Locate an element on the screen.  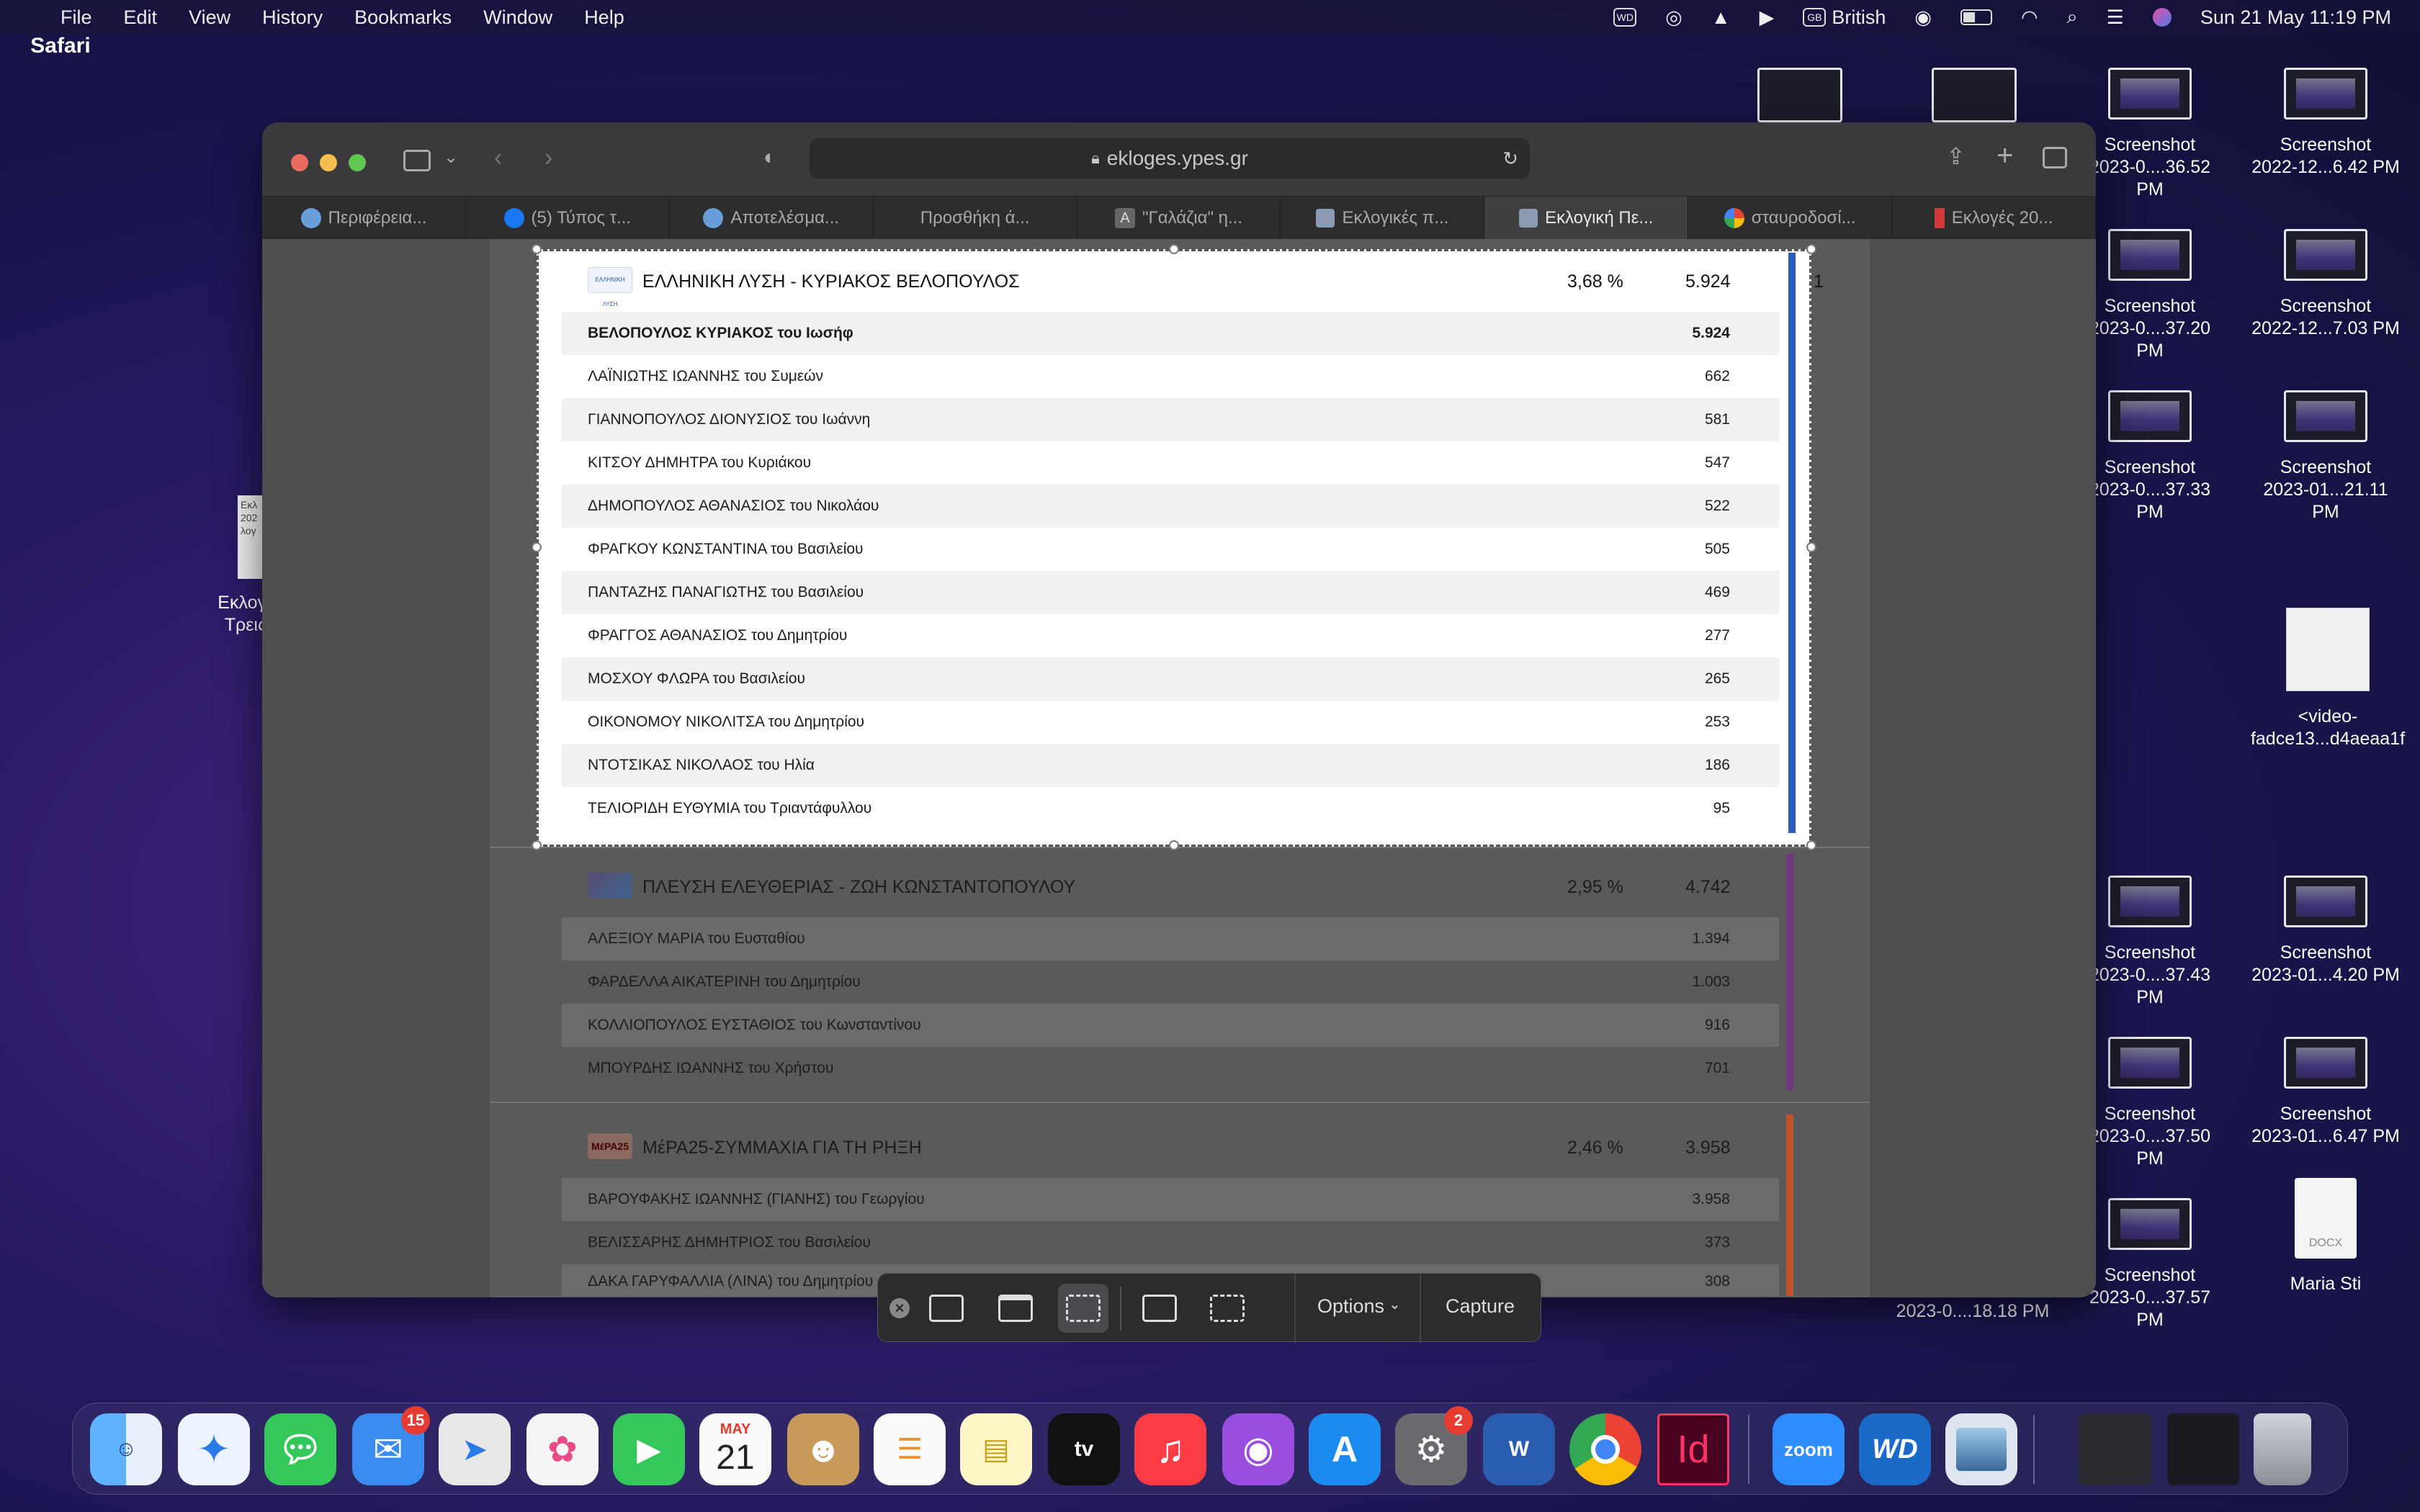
record-selection-button is located at coordinates (1227, 1308).